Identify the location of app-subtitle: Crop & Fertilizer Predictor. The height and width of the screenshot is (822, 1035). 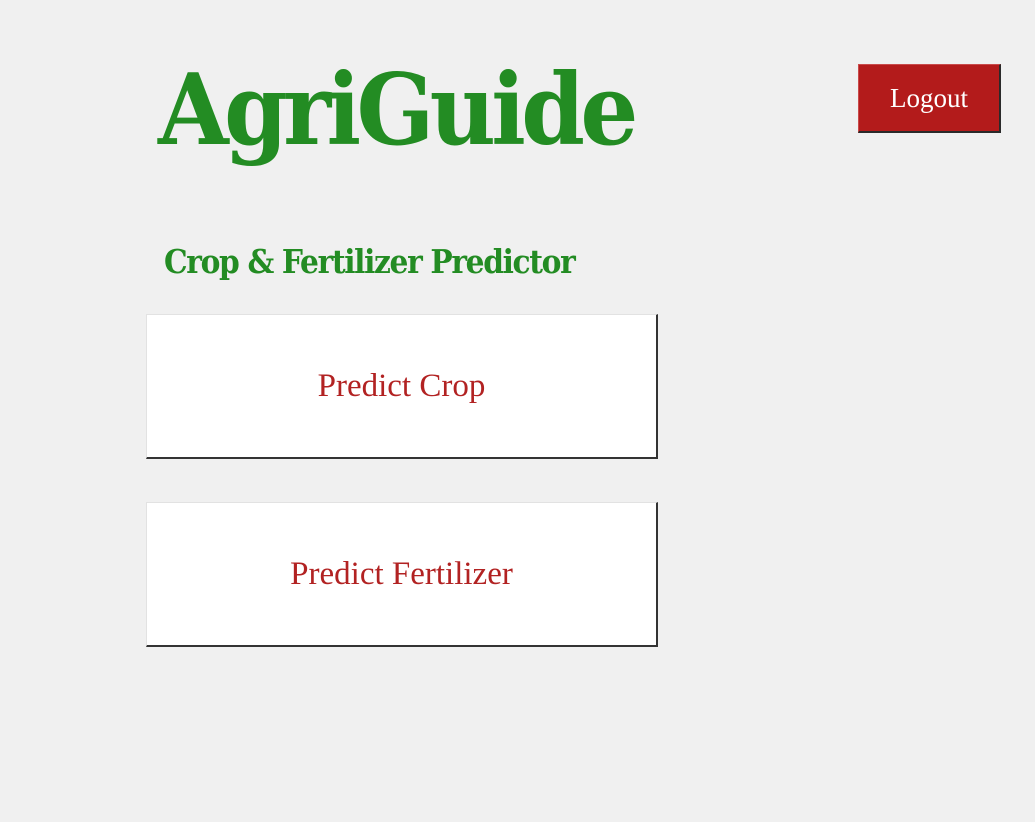
(370, 261).